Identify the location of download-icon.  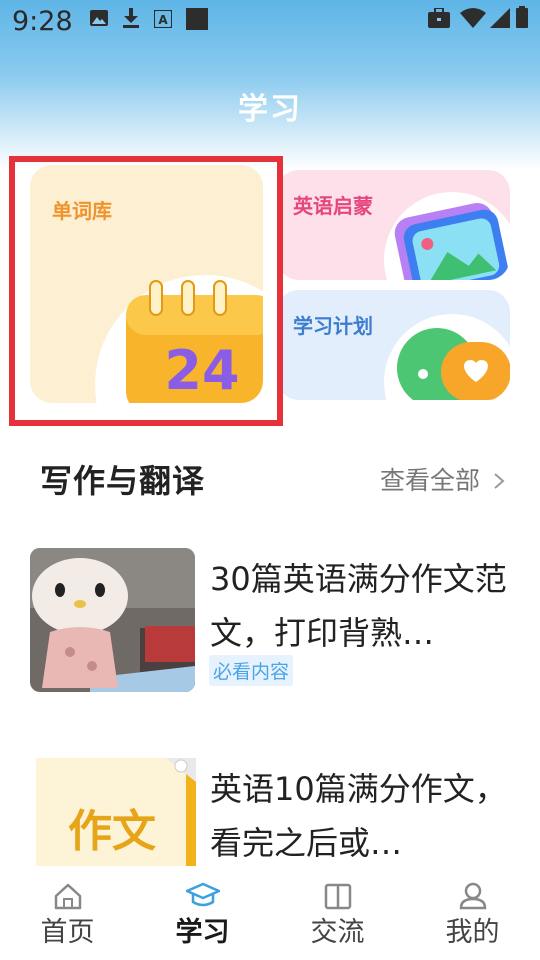
(131, 18).